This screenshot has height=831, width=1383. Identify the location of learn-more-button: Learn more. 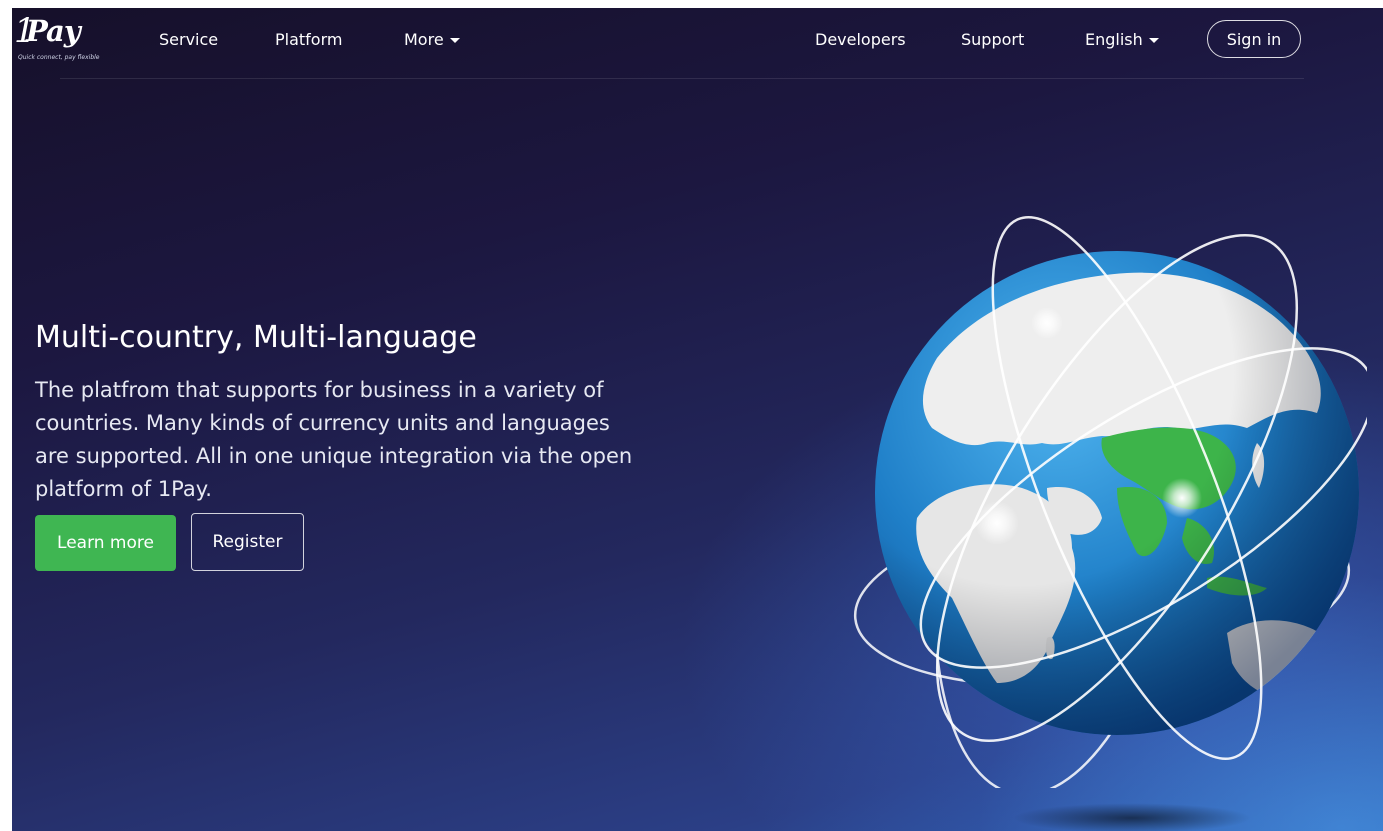
(105, 543).